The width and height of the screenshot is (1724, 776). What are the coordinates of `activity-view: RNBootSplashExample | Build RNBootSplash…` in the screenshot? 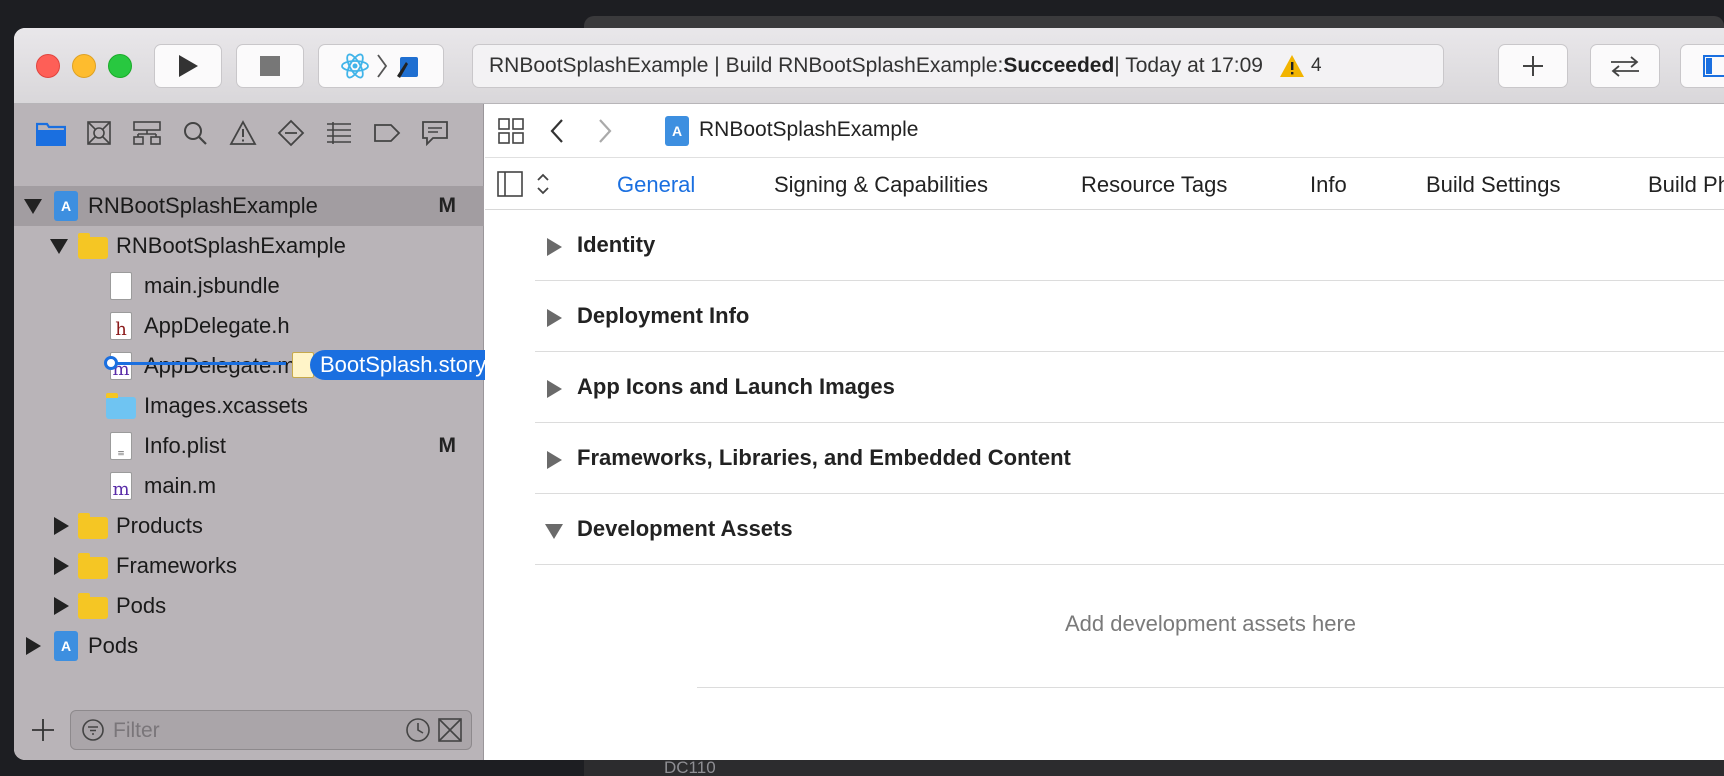 It's located at (958, 66).